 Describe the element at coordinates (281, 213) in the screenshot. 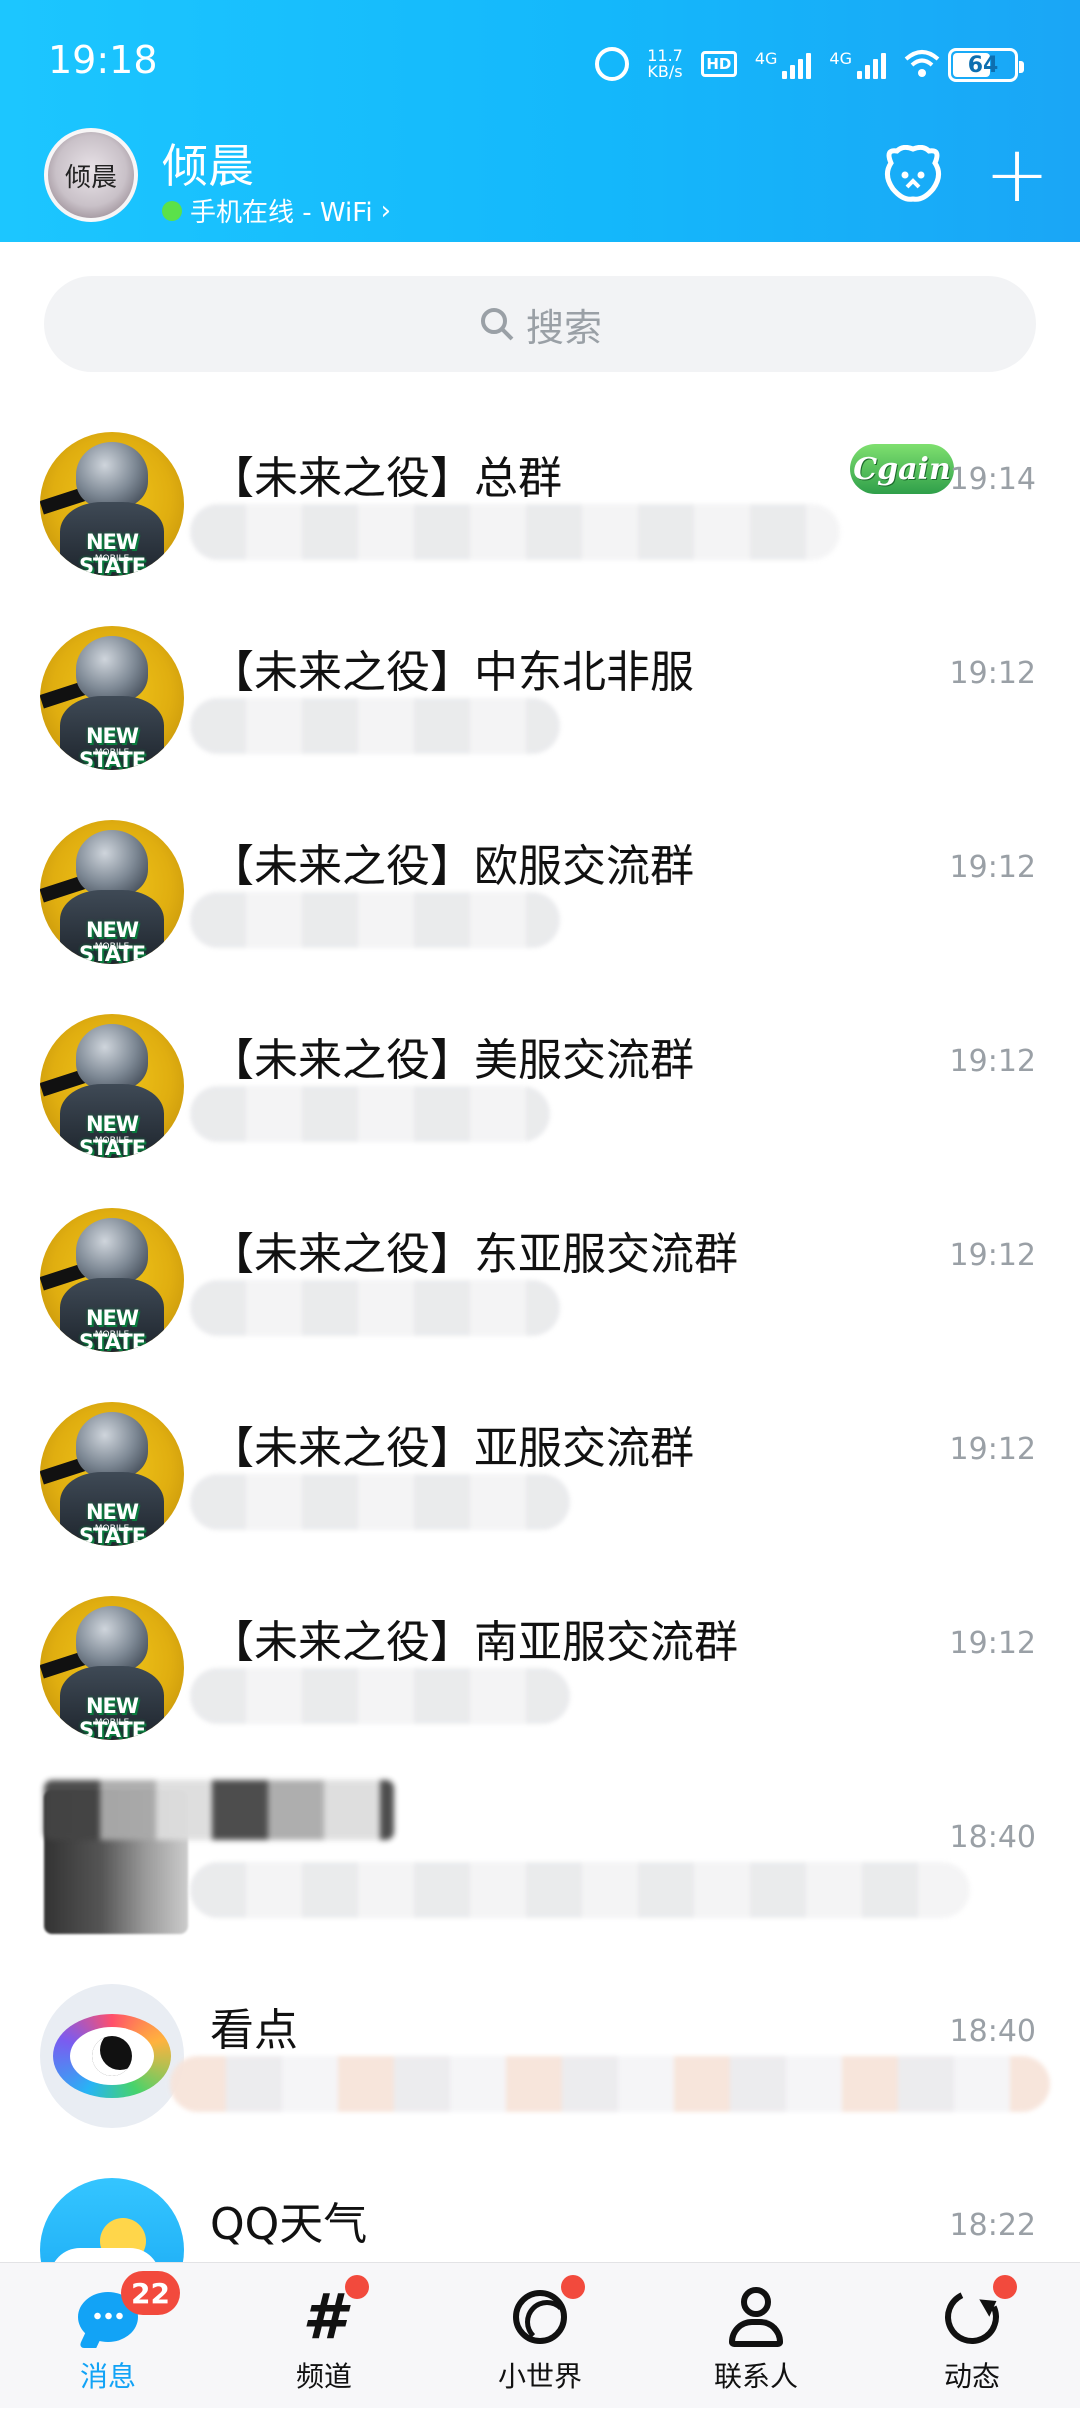

I see `online-status-text: 手机在线 - WiFi` at that location.